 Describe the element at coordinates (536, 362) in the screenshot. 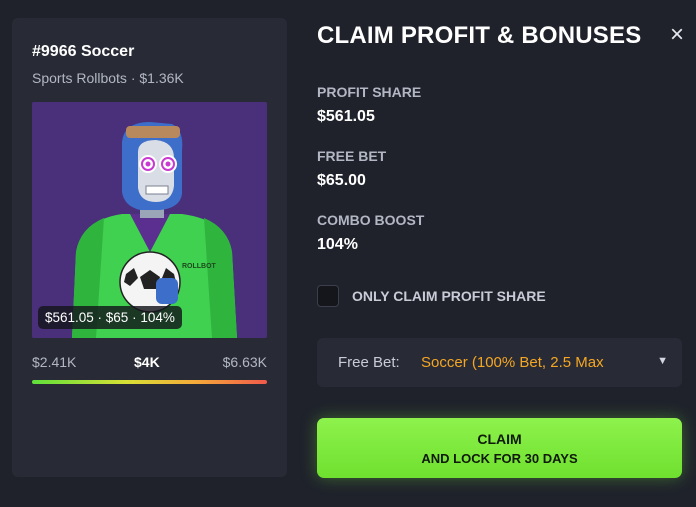

I see `free-bet-select-value: Soccer (100% Bet, 2.5 Max` at that location.